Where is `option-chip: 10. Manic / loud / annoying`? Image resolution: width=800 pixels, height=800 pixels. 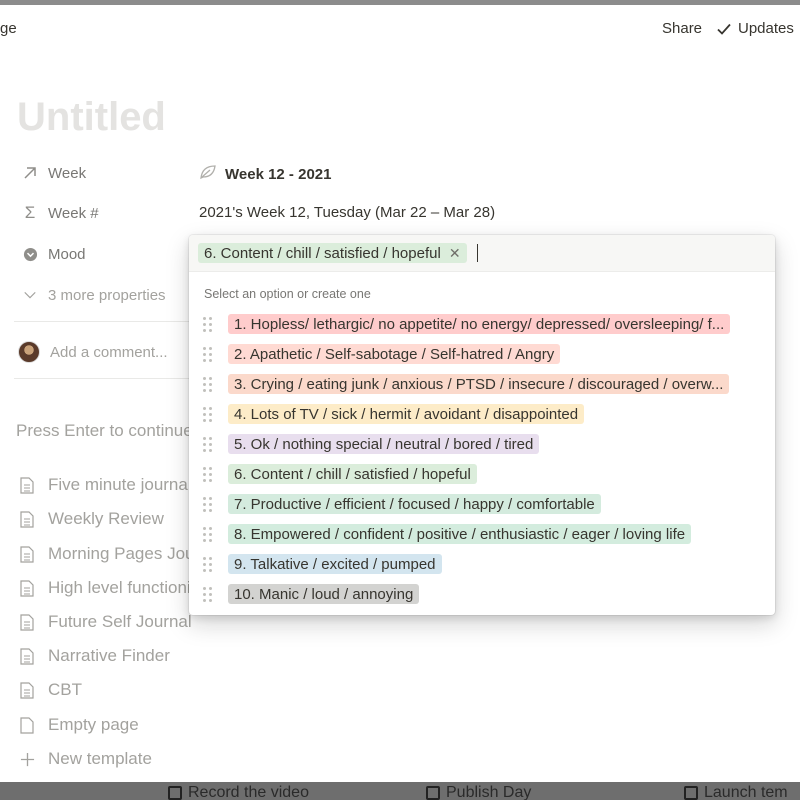
option-chip: 10. Manic / loud / annoying is located at coordinates (324, 594).